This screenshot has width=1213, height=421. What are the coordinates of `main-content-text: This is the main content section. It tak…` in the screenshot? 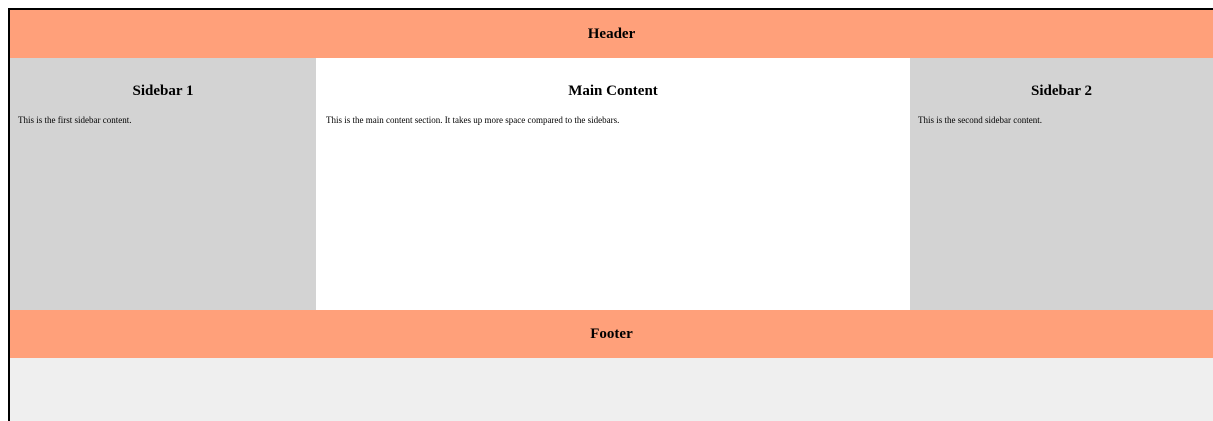 It's located at (473, 120).